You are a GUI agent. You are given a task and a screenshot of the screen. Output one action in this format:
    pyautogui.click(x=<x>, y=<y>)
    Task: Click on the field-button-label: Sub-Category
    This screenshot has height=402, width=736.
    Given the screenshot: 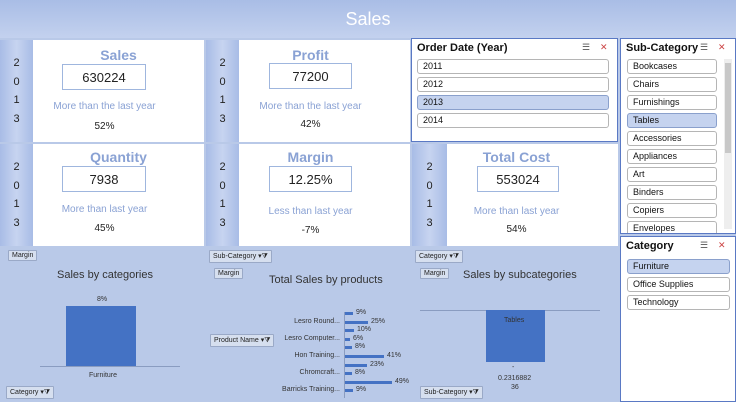 What is the action you would take?
    pyautogui.click(x=446, y=392)
    